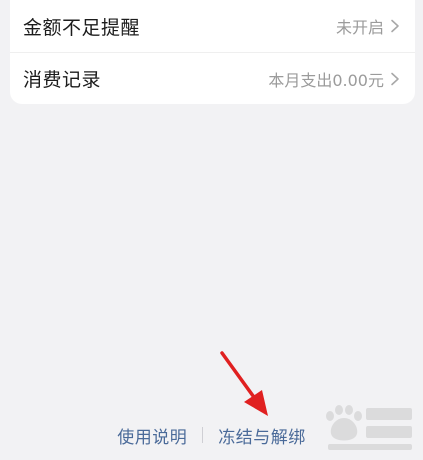  What do you see at coordinates (82, 27) in the screenshot?
I see `row-label-low-balance-alert: 金额不足提醒` at bounding box center [82, 27].